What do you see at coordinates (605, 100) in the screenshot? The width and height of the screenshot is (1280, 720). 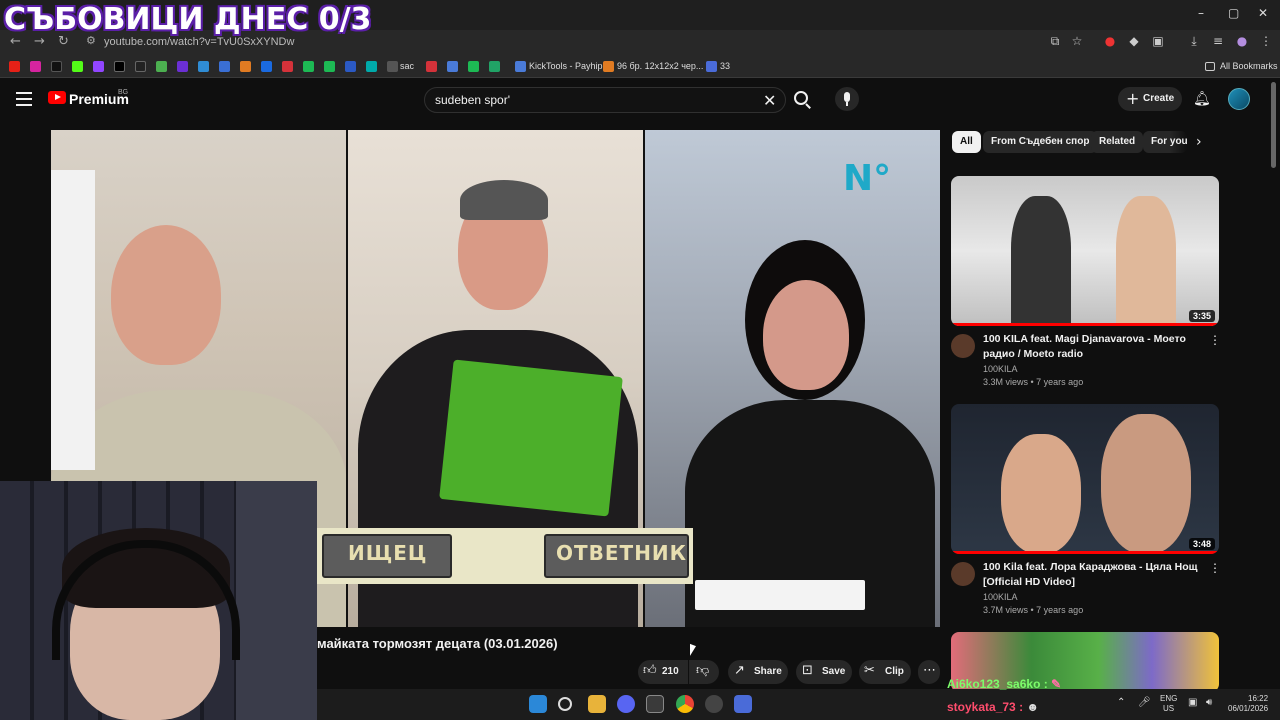 I see `search-input: sudeben spor' ✕` at bounding box center [605, 100].